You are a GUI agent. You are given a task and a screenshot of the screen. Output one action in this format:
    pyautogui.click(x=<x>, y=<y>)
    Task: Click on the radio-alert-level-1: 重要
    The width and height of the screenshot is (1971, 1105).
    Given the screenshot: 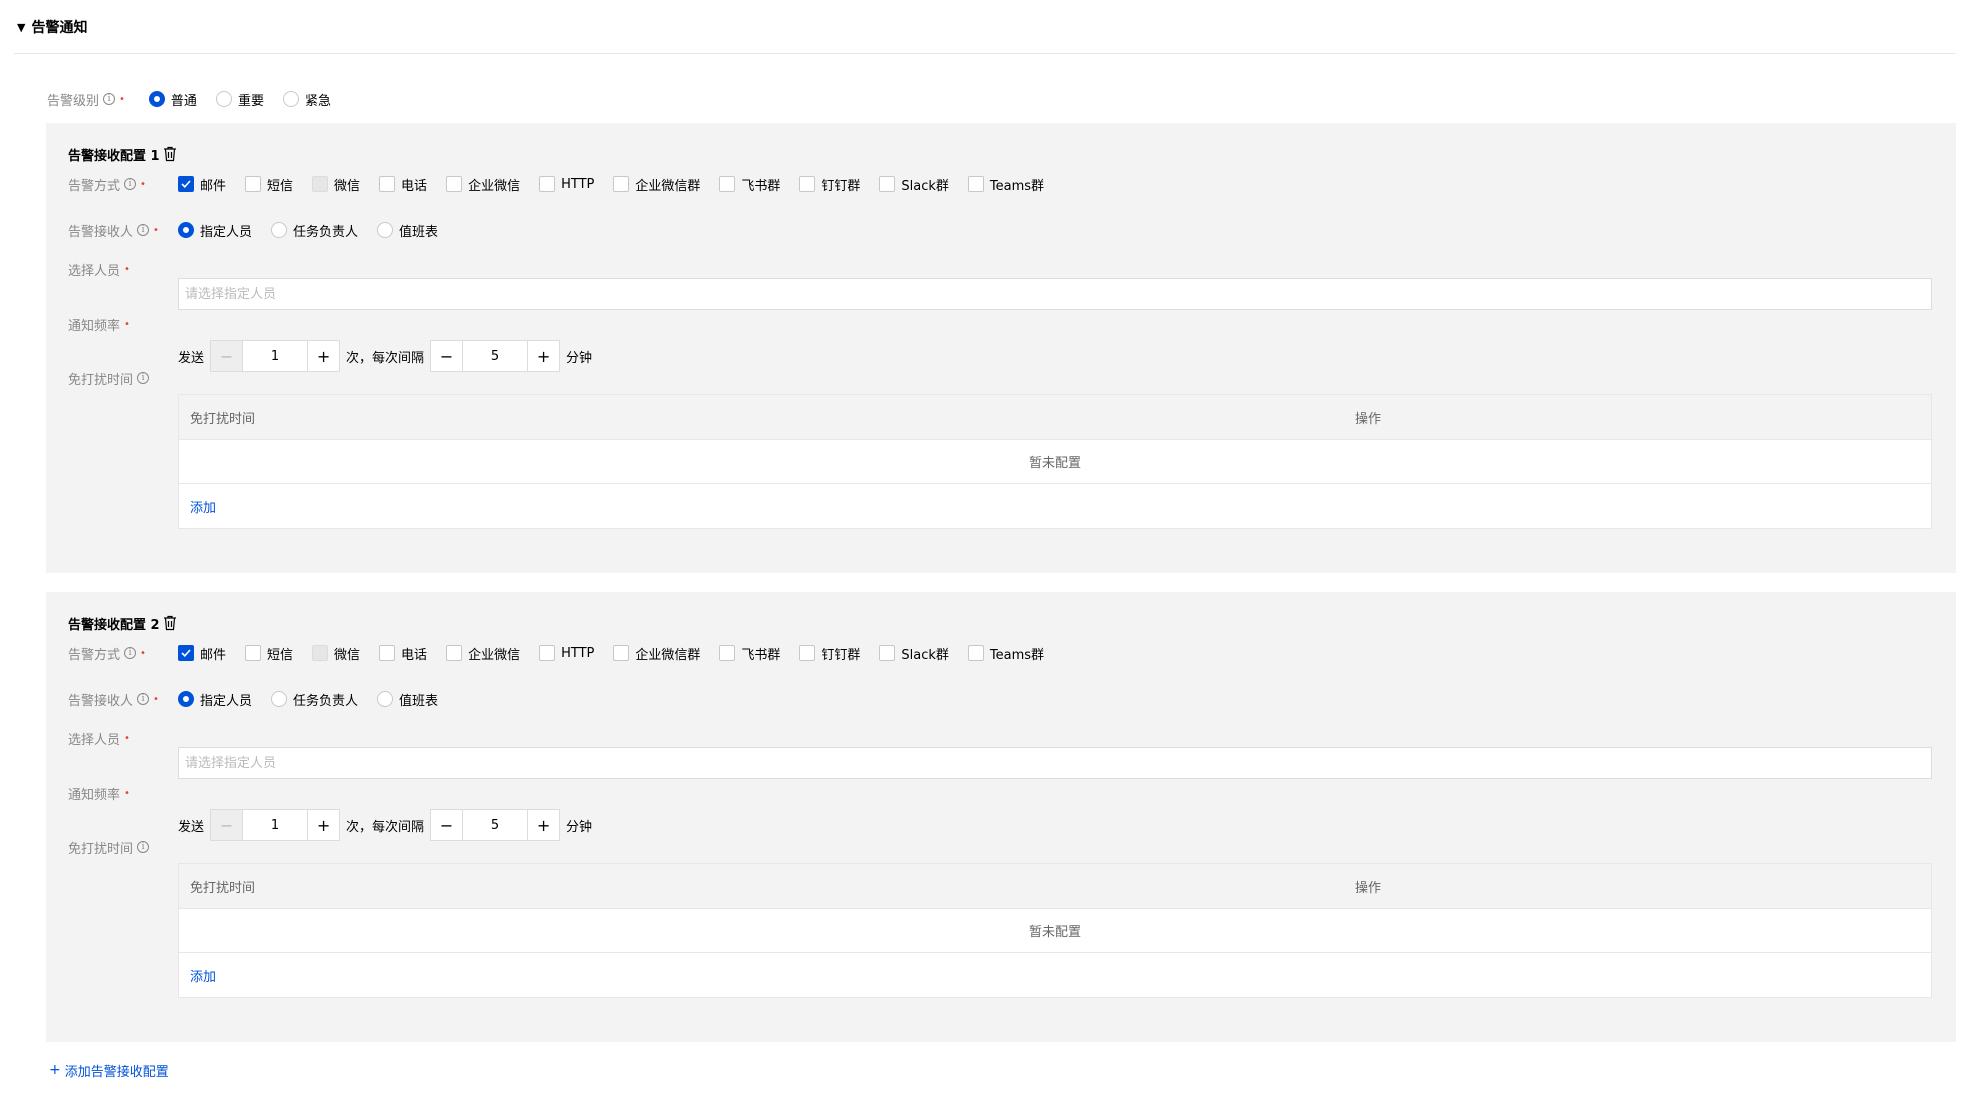 What is the action you would take?
    pyautogui.click(x=239, y=99)
    